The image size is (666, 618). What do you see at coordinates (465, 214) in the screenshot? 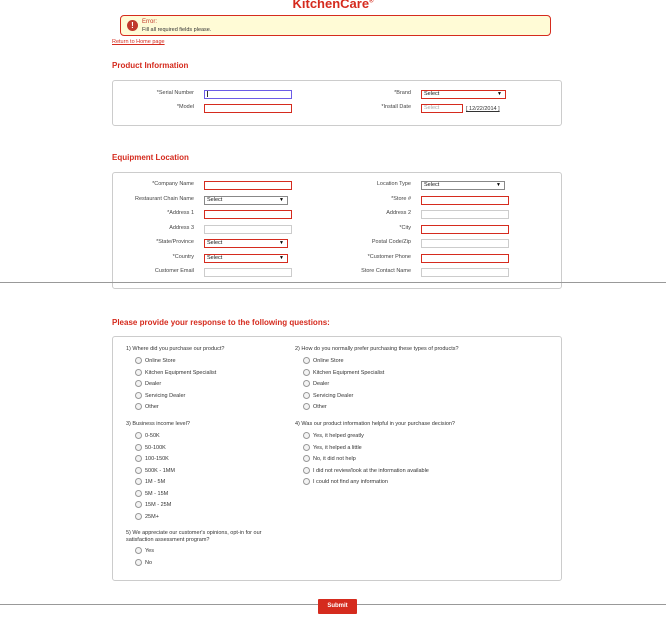
I see `address2-input` at bounding box center [465, 214].